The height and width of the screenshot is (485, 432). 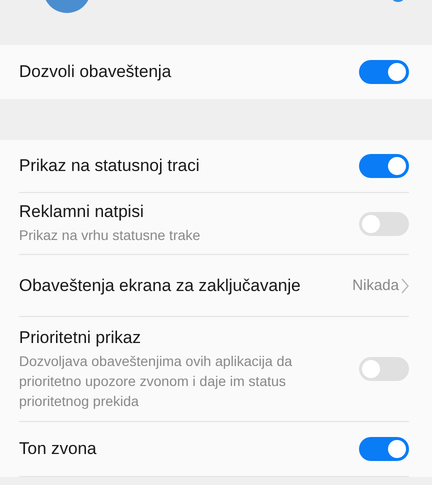 I want to click on chevron-icon, so click(x=405, y=286).